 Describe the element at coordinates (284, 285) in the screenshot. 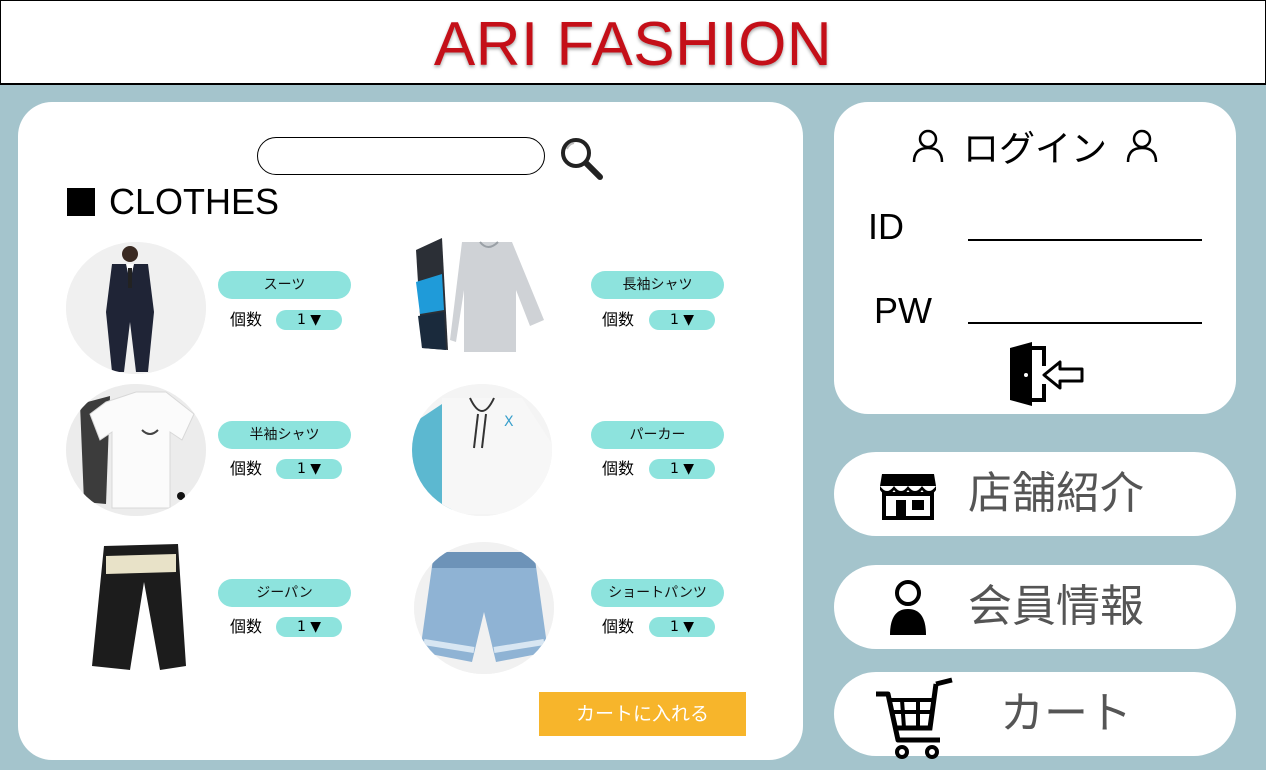

I see `product-name-suit: スーツ` at that location.